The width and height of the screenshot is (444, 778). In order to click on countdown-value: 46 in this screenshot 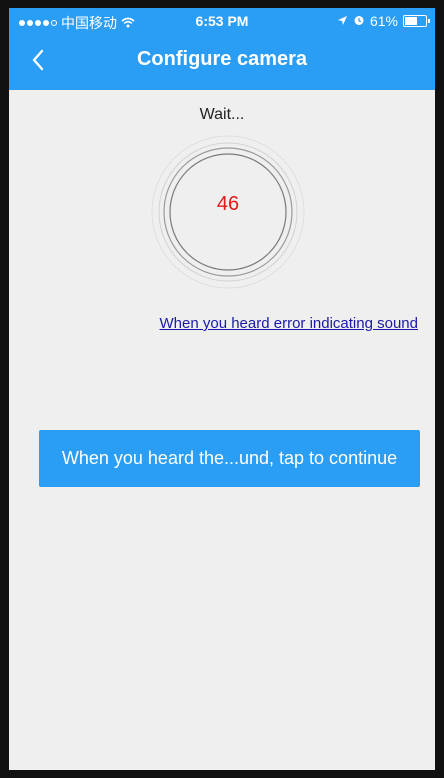, I will do `click(228, 204)`.